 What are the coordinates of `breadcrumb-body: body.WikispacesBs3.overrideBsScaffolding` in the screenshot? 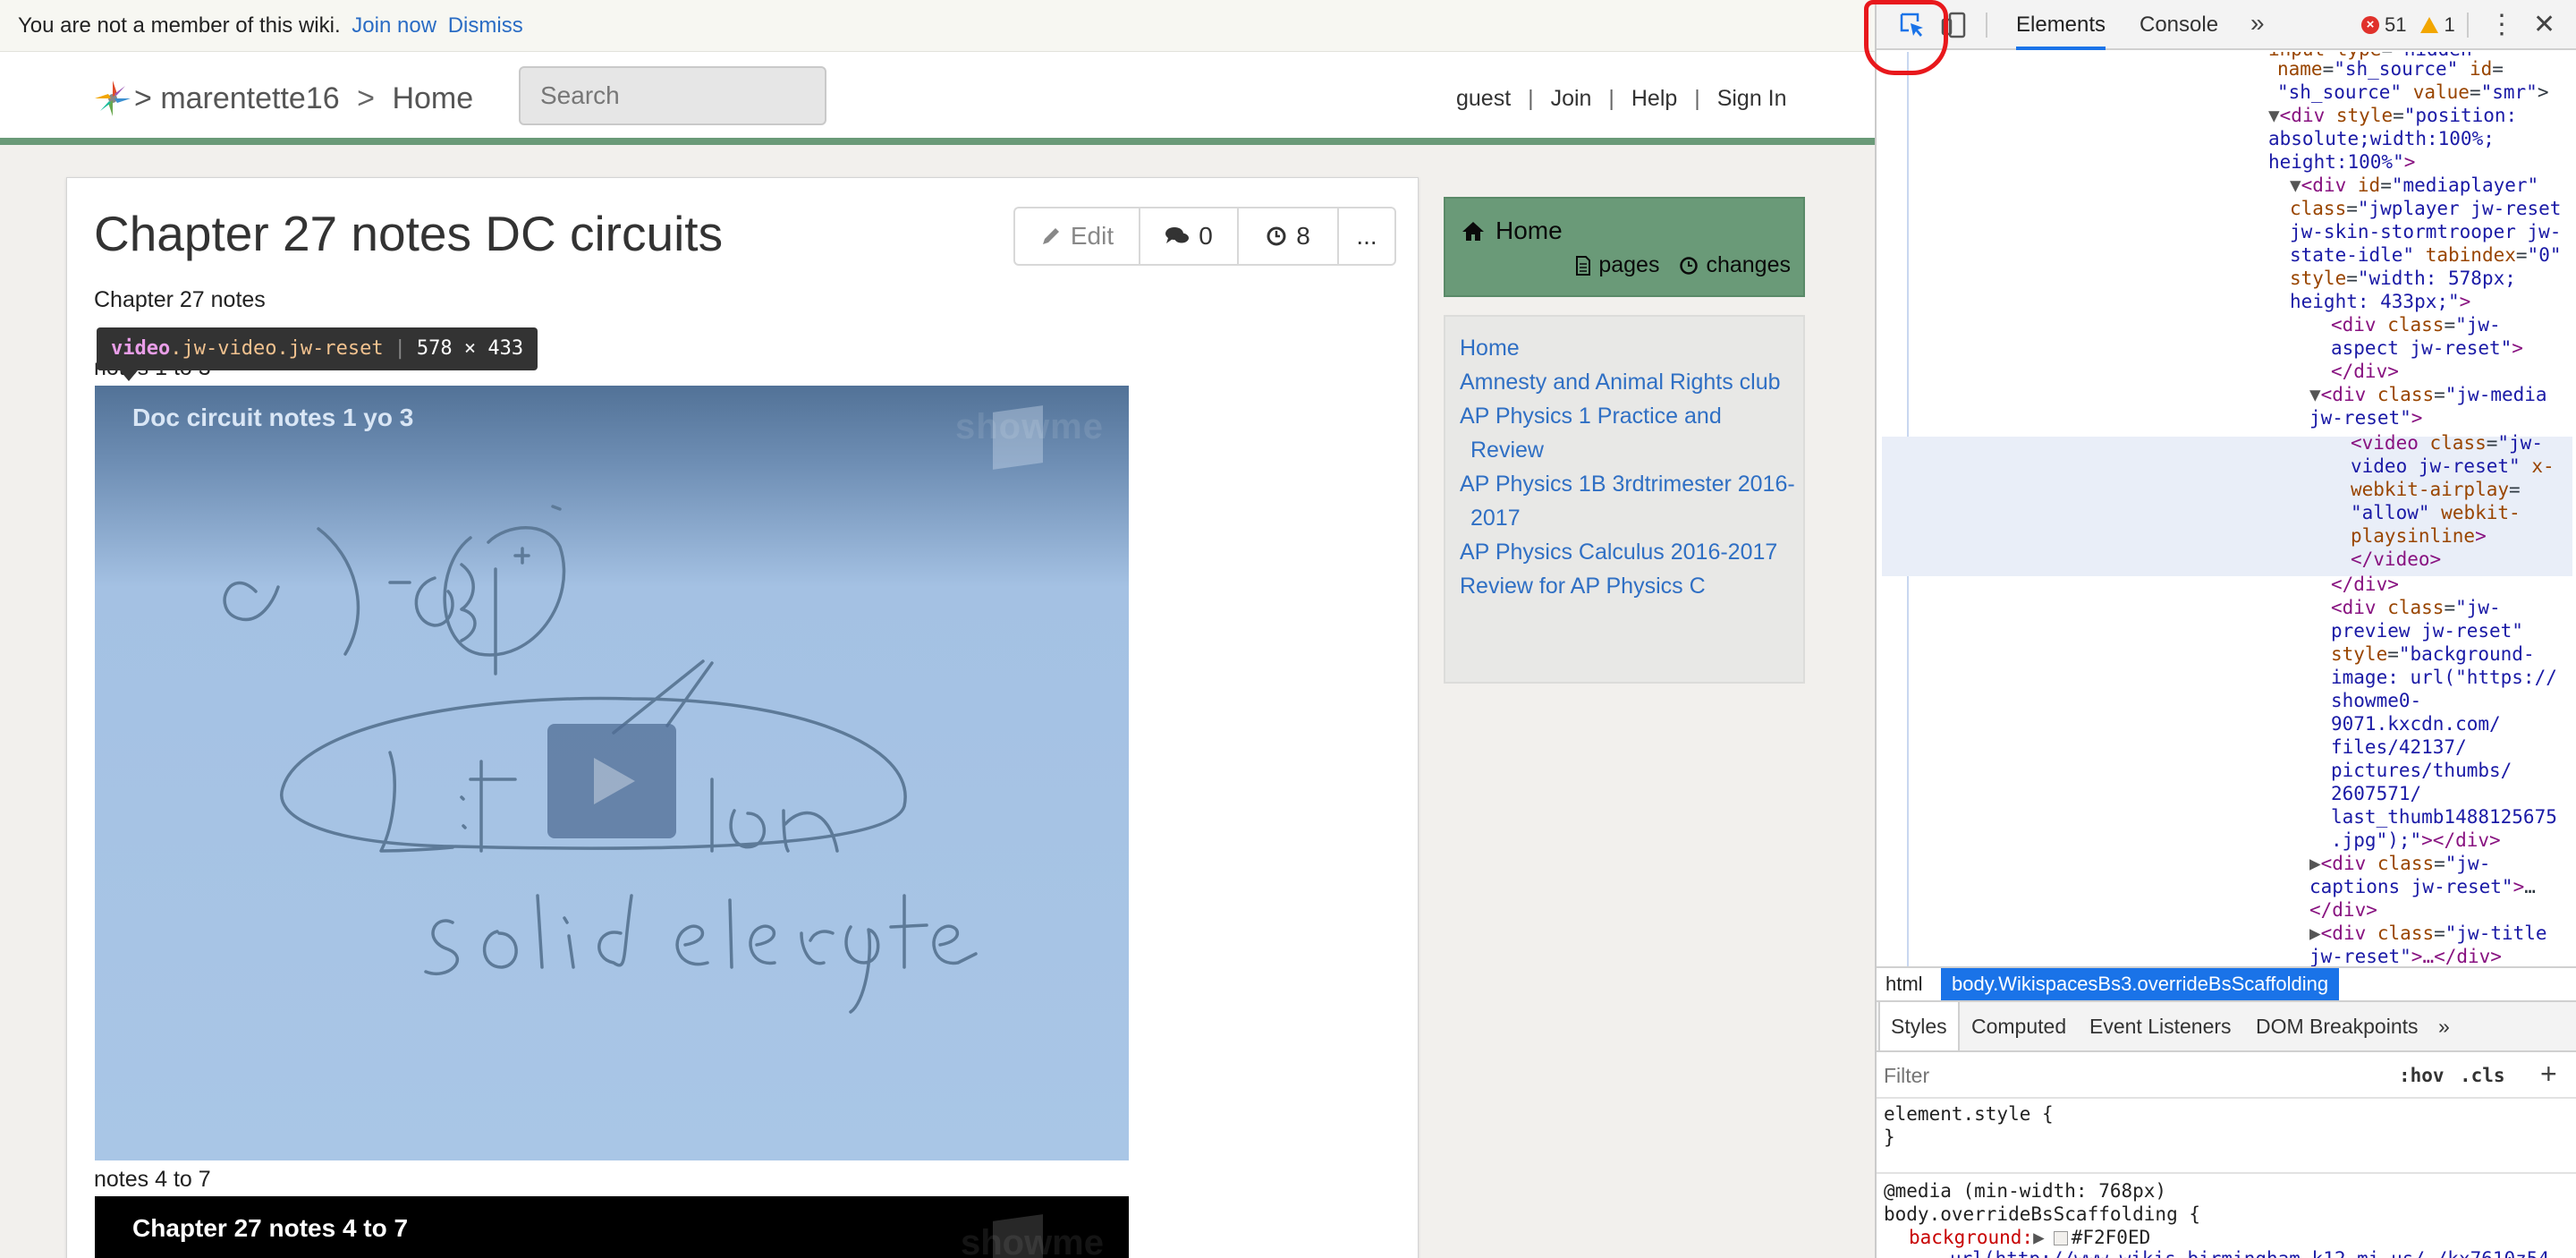 It's located at (2140, 984).